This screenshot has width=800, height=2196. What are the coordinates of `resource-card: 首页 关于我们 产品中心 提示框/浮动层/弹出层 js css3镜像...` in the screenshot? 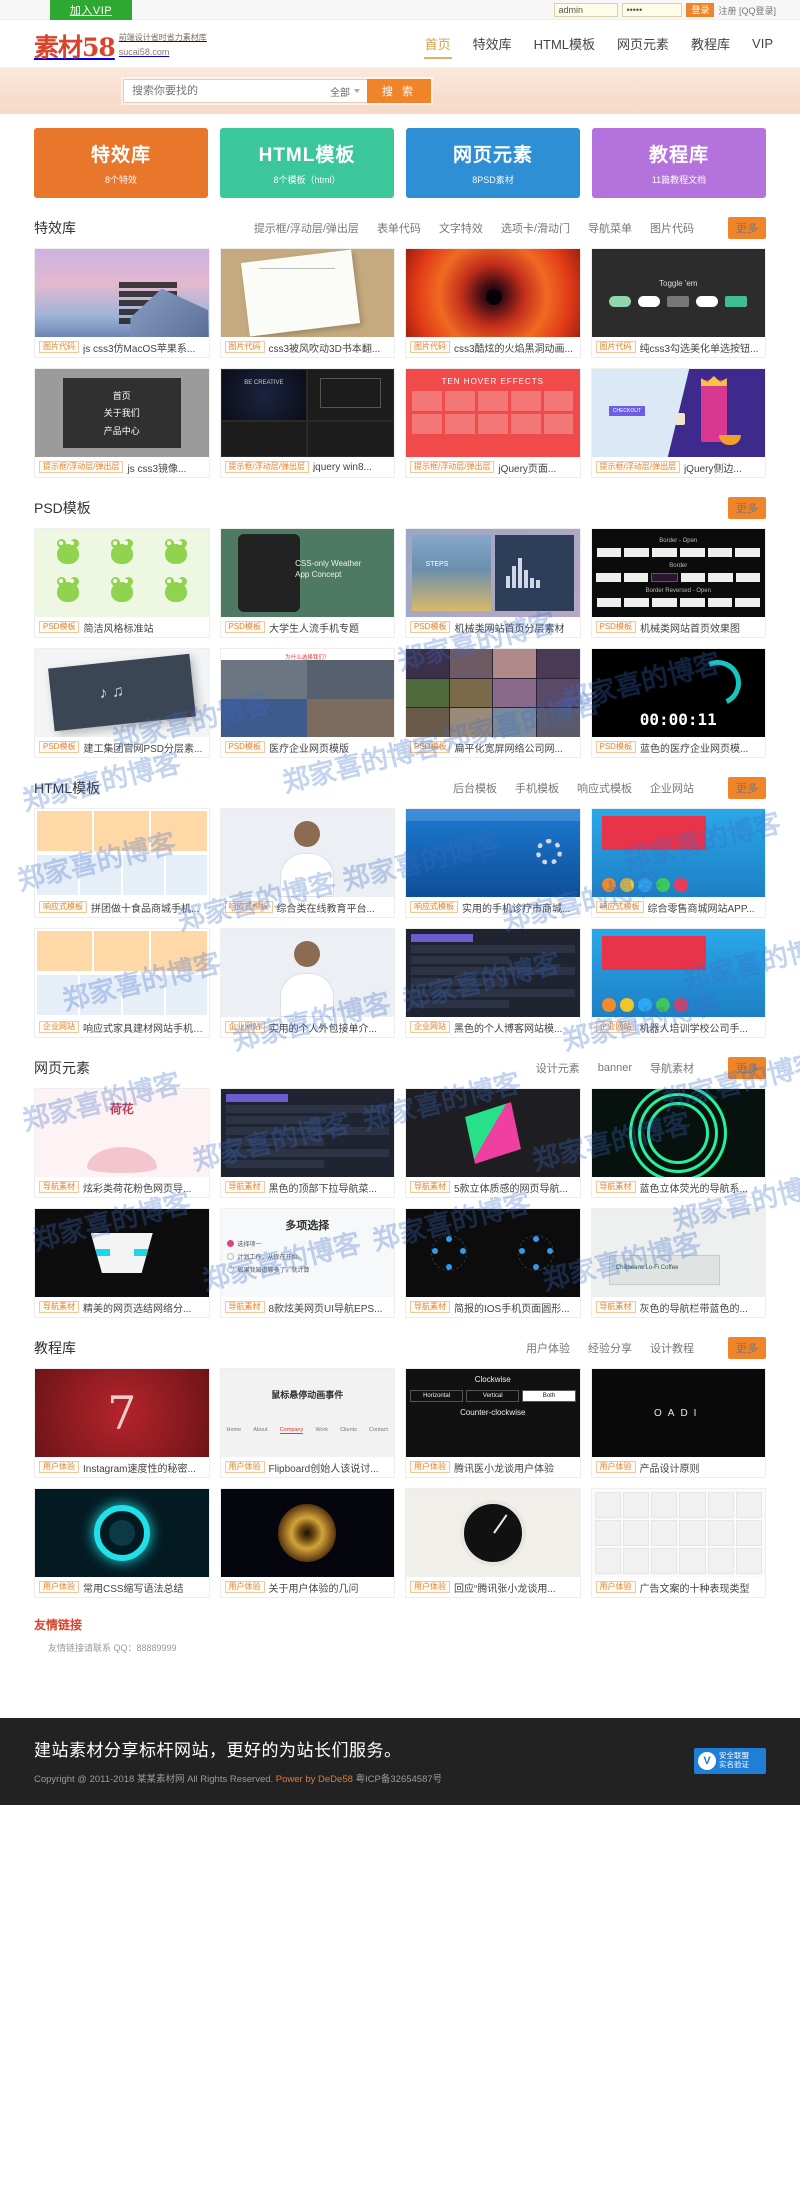 It's located at (122, 423).